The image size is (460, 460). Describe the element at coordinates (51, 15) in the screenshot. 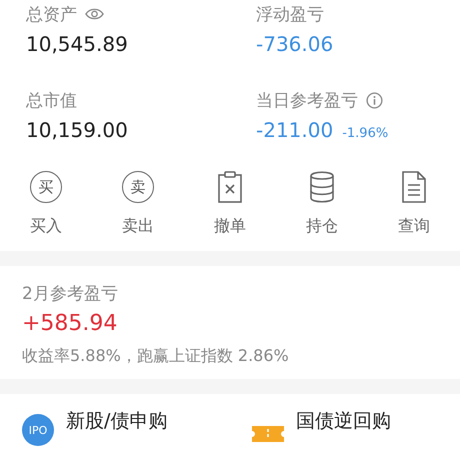

I see `stat-label: 总资产` at that location.